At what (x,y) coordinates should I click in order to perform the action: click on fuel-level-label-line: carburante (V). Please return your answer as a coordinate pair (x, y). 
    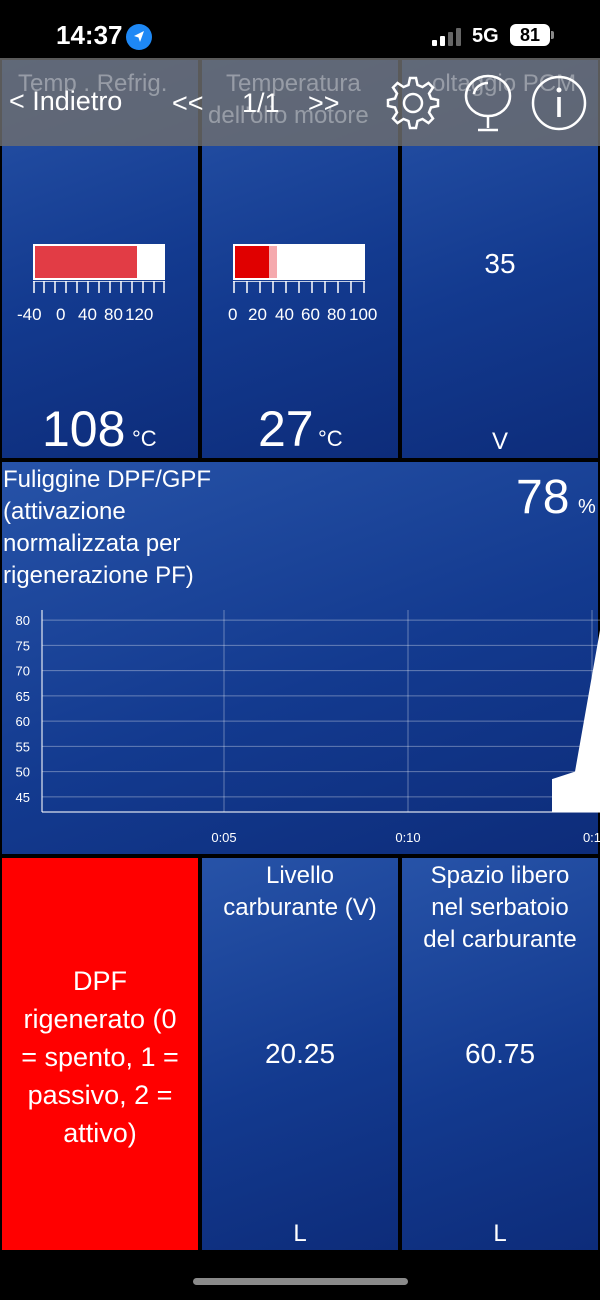
    Looking at the image, I should click on (300, 907).